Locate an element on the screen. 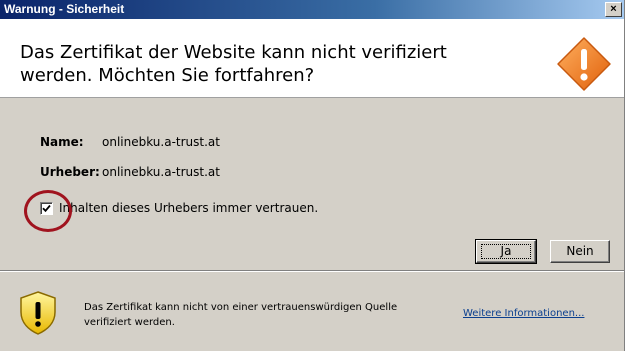 The height and width of the screenshot is (351, 628). yes-button-label: Ja is located at coordinates (506, 251).